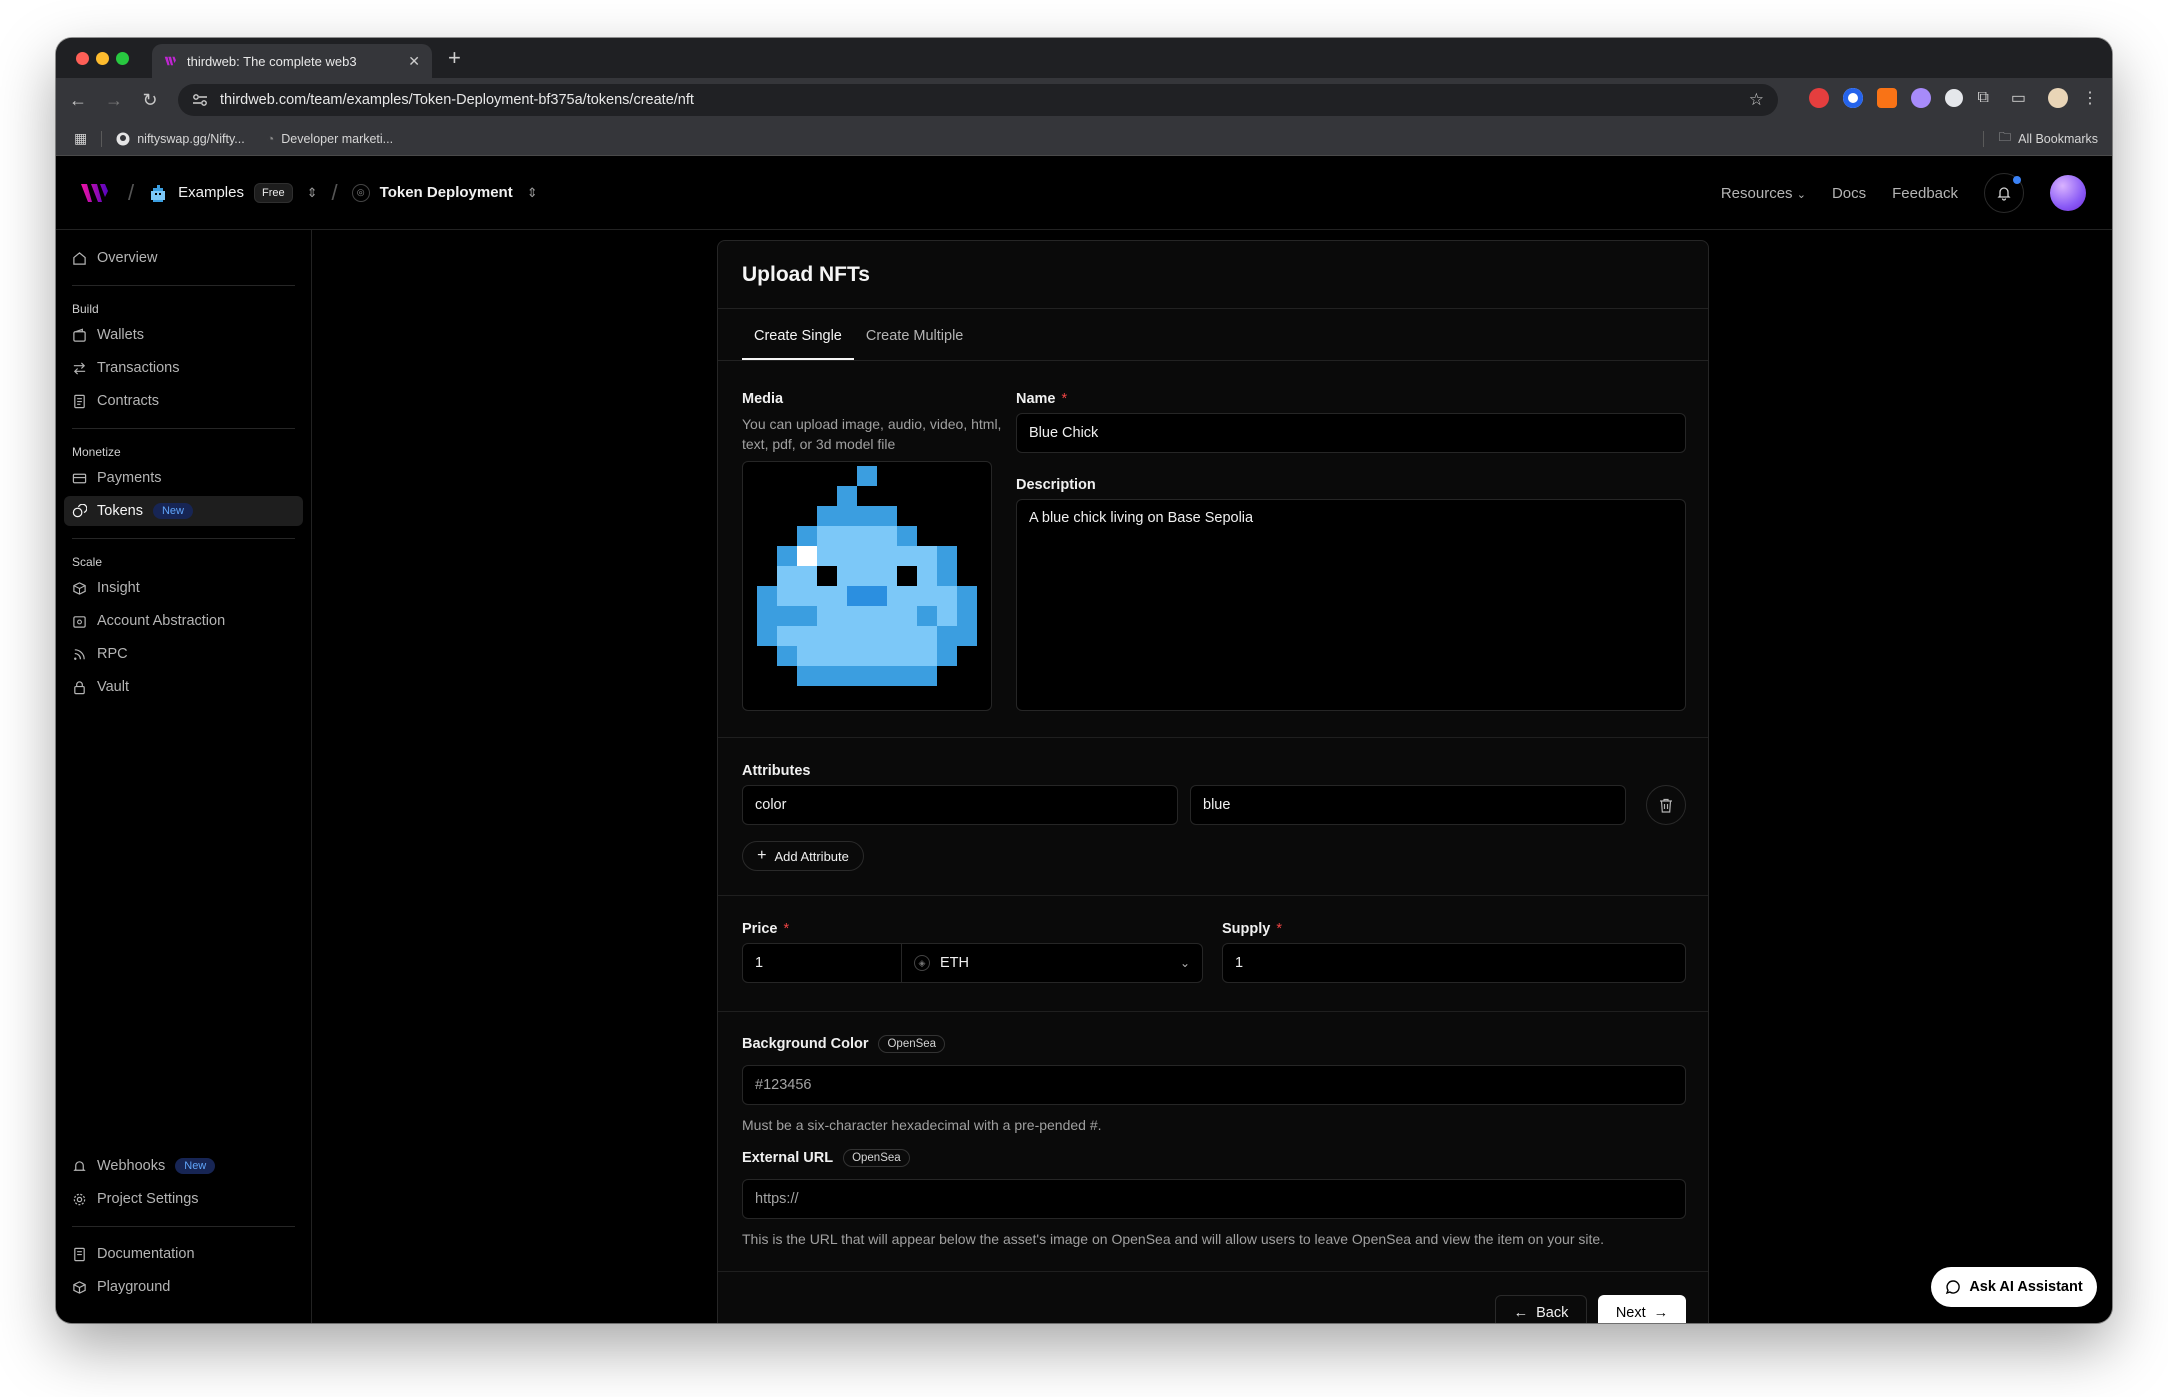 The height and width of the screenshot is (1397, 2168). I want to click on sidebar-item-documentation: Documentation, so click(183, 1254).